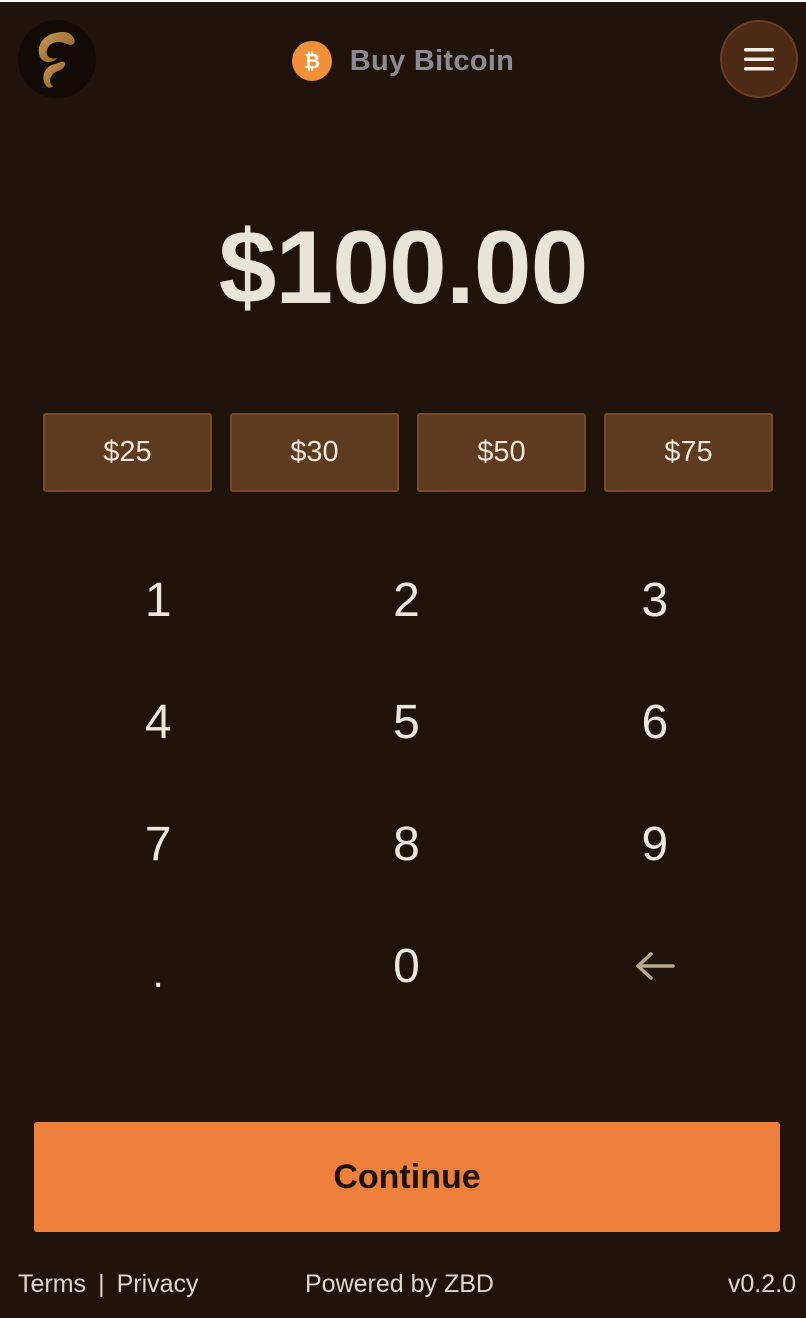 The width and height of the screenshot is (806, 1318). Describe the element at coordinates (655, 722) in the screenshot. I see `key-6: 6` at that location.